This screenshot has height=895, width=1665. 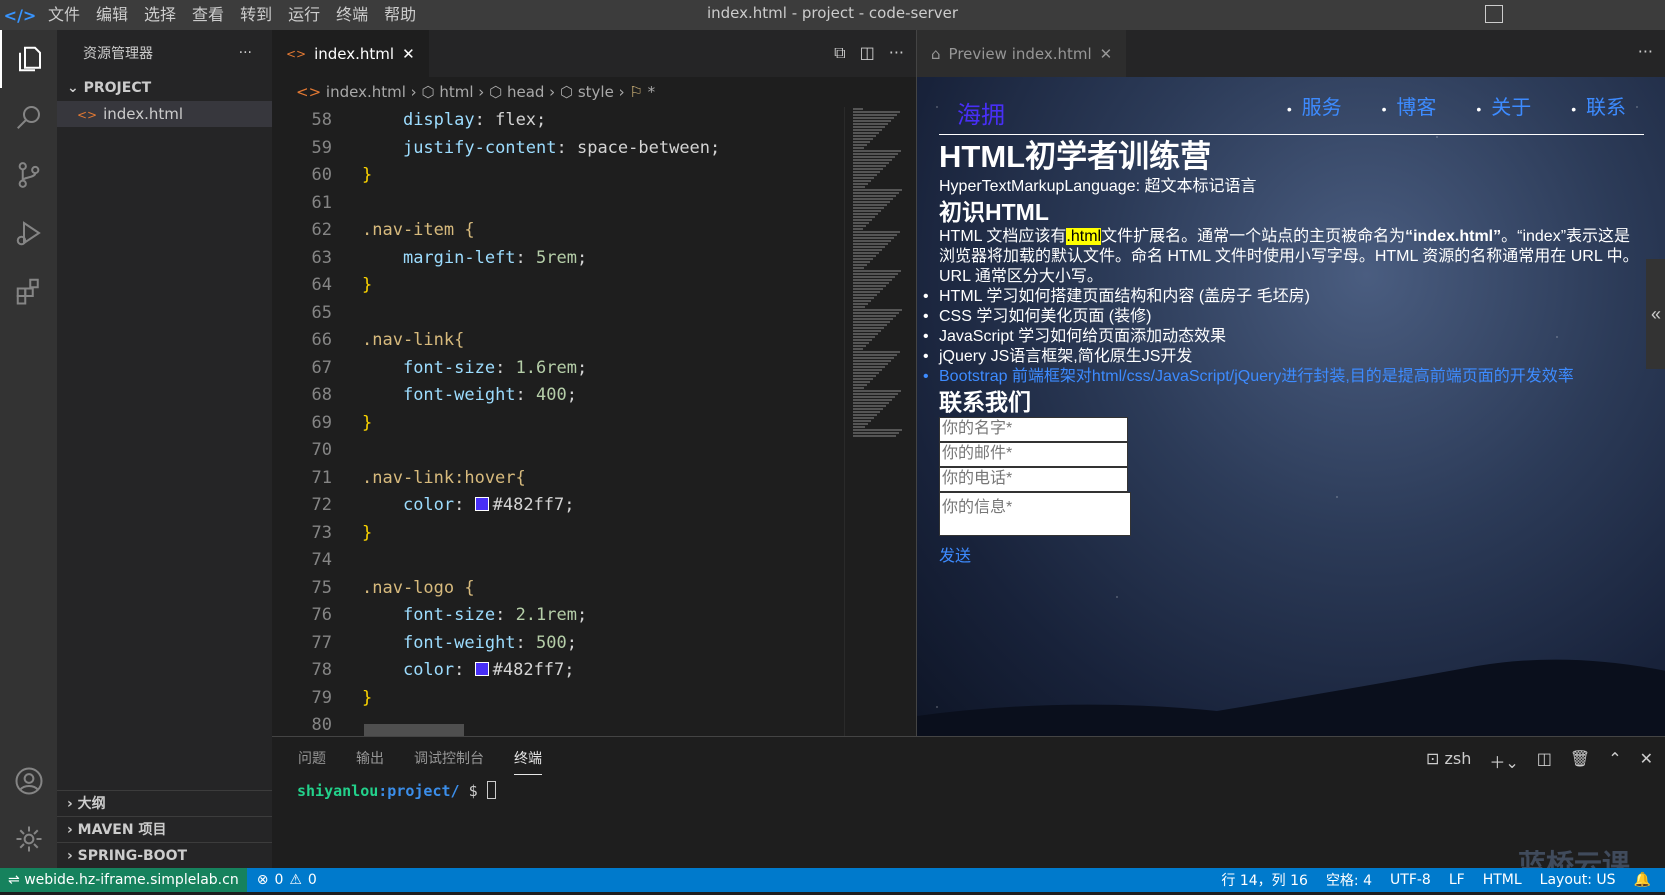 I want to click on account-icon, so click(x=28, y=781).